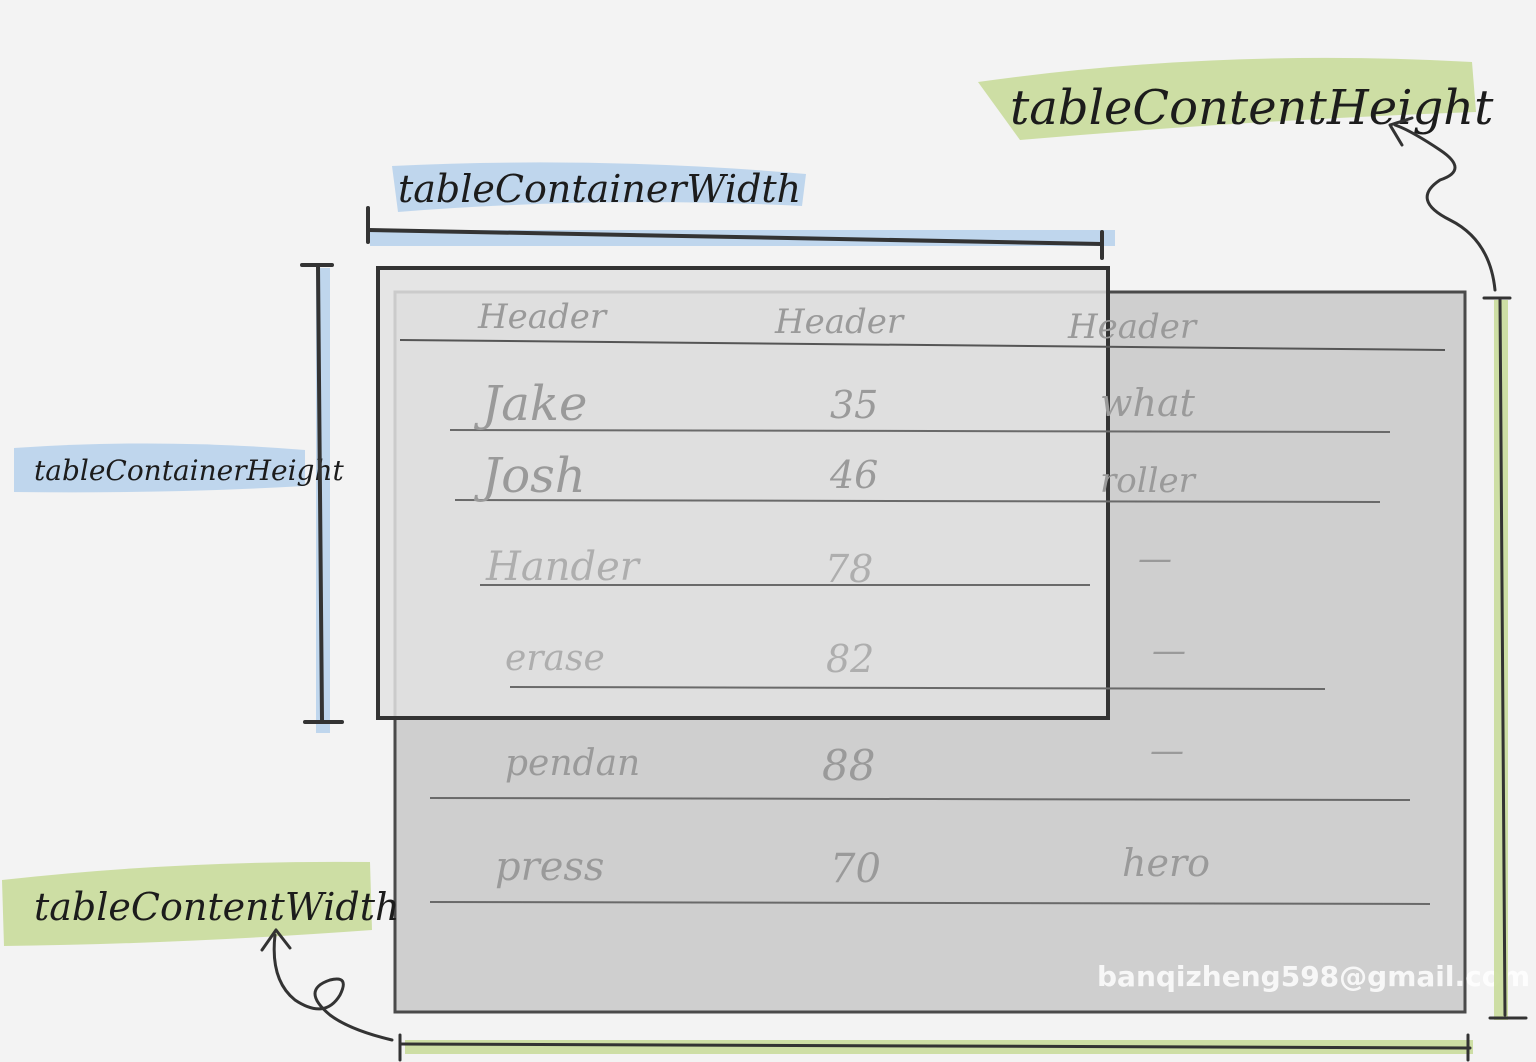 This screenshot has width=1536, height=1062. What do you see at coordinates (530, 404) in the screenshot?
I see `cell-name: Jake` at bounding box center [530, 404].